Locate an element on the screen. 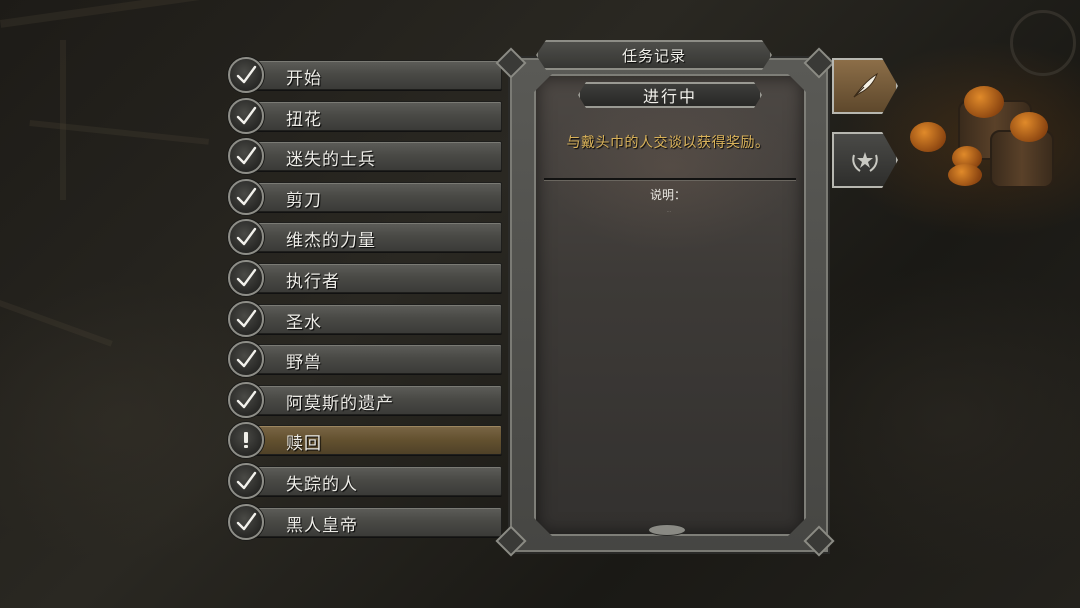 The image size is (1080, 608). quest-row: 执行者 is located at coordinates (366, 277).